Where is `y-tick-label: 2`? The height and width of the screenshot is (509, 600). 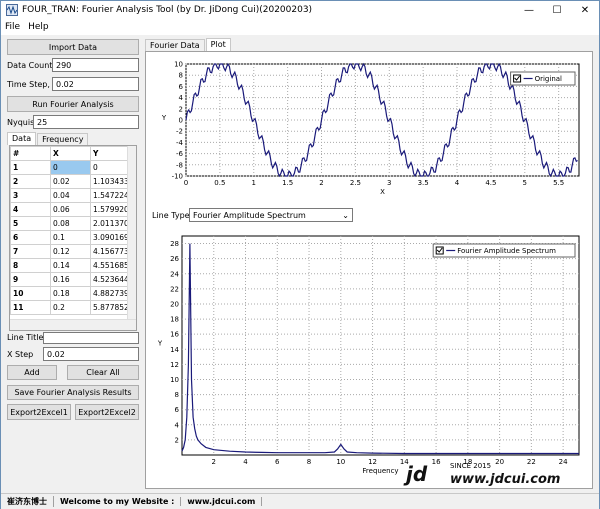
y-tick-label: 2 is located at coordinates (181, 109).